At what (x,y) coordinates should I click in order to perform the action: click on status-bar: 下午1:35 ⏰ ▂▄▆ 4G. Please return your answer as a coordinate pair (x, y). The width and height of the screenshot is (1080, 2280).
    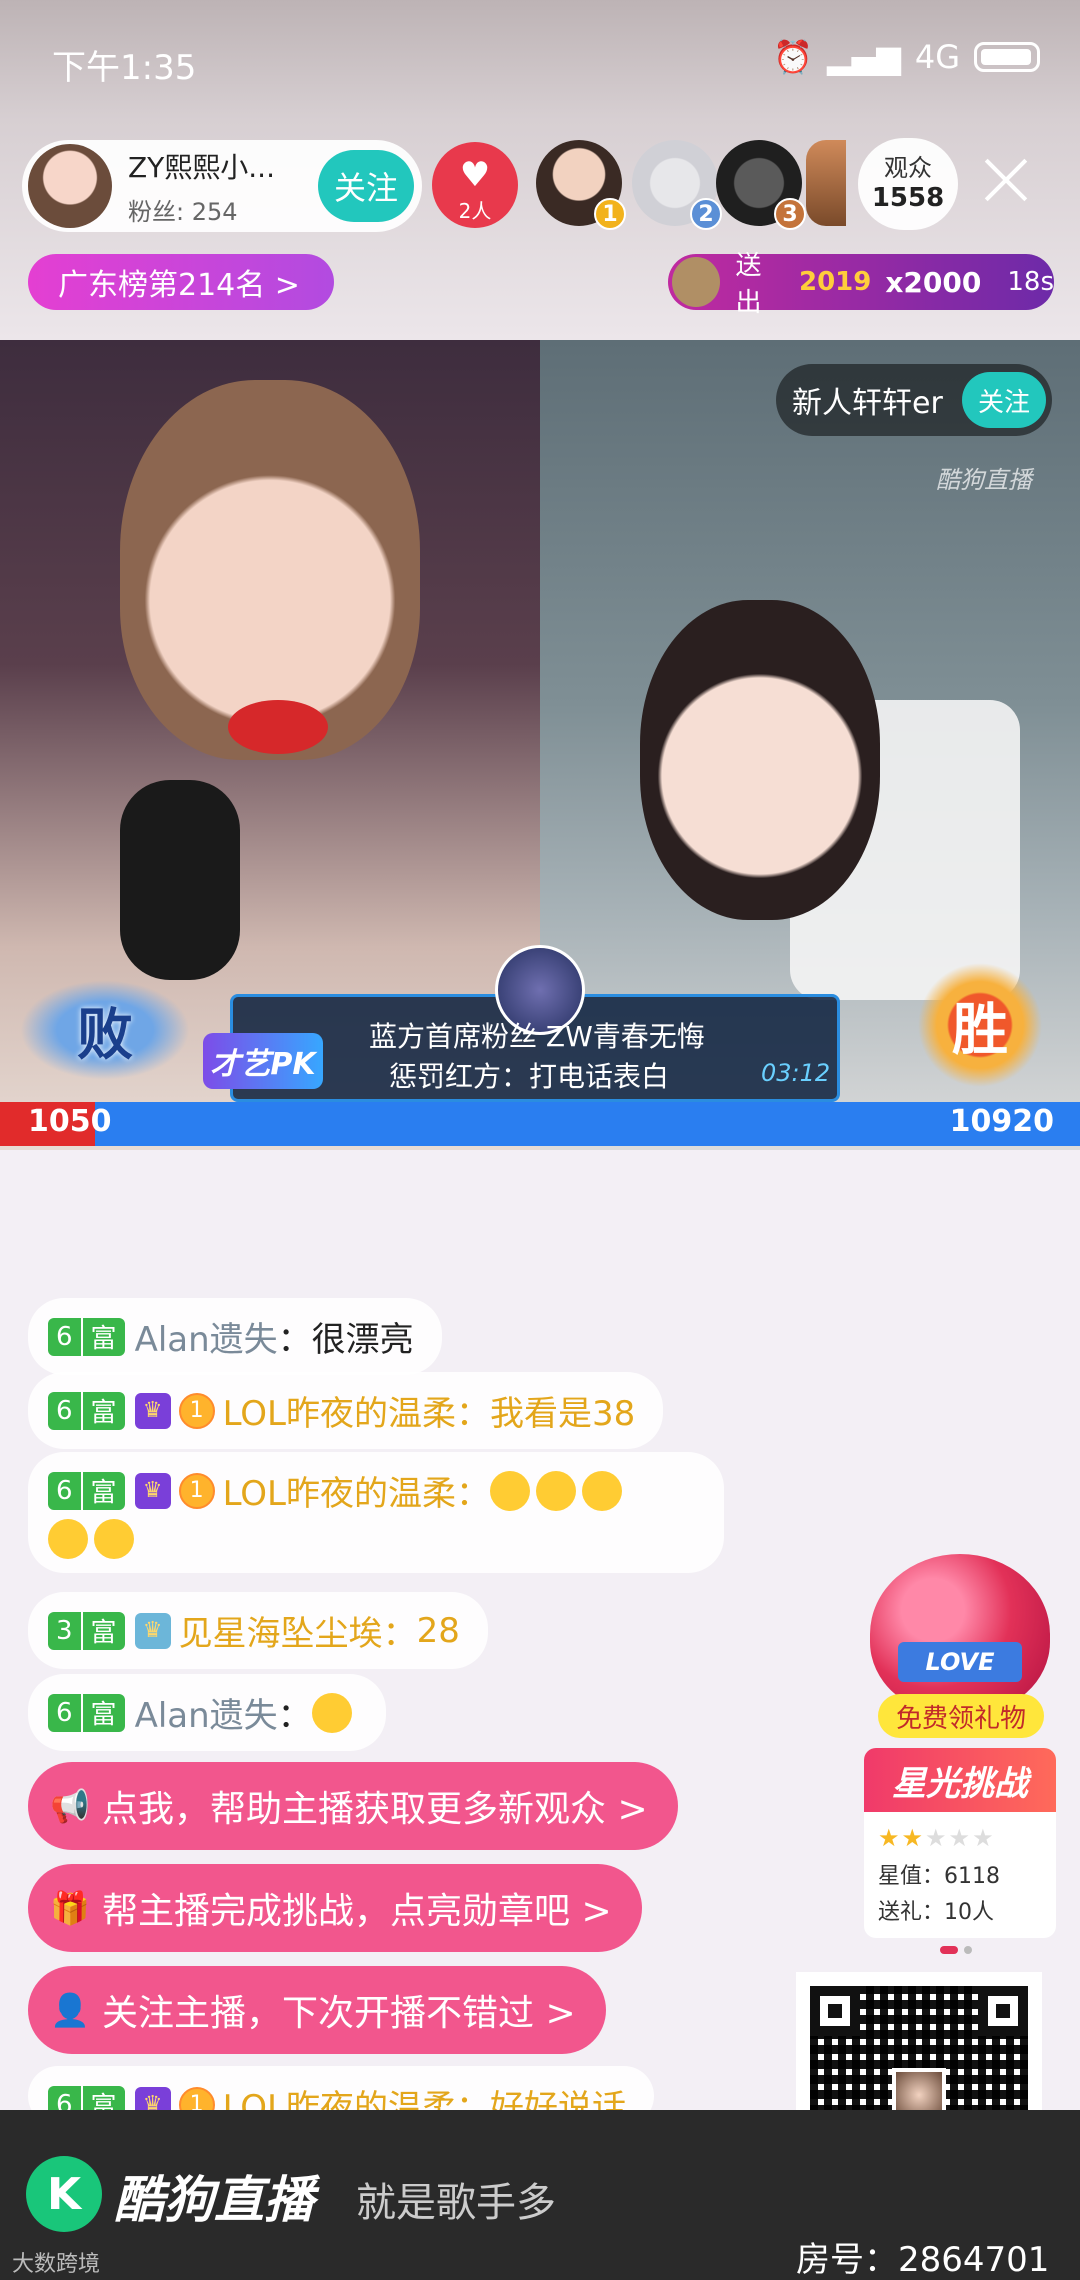
    Looking at the image, I should click on (540, 60).